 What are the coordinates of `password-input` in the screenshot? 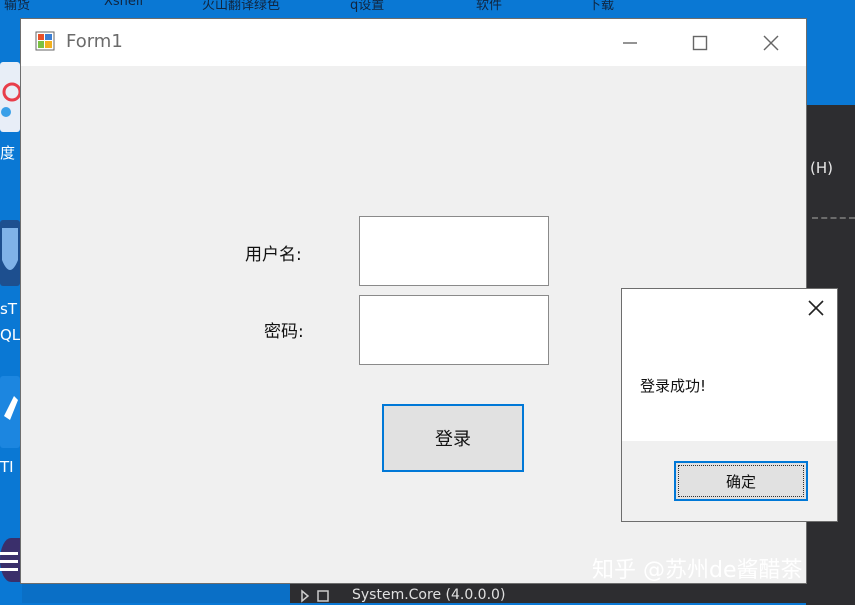 It's located at (454, 330).